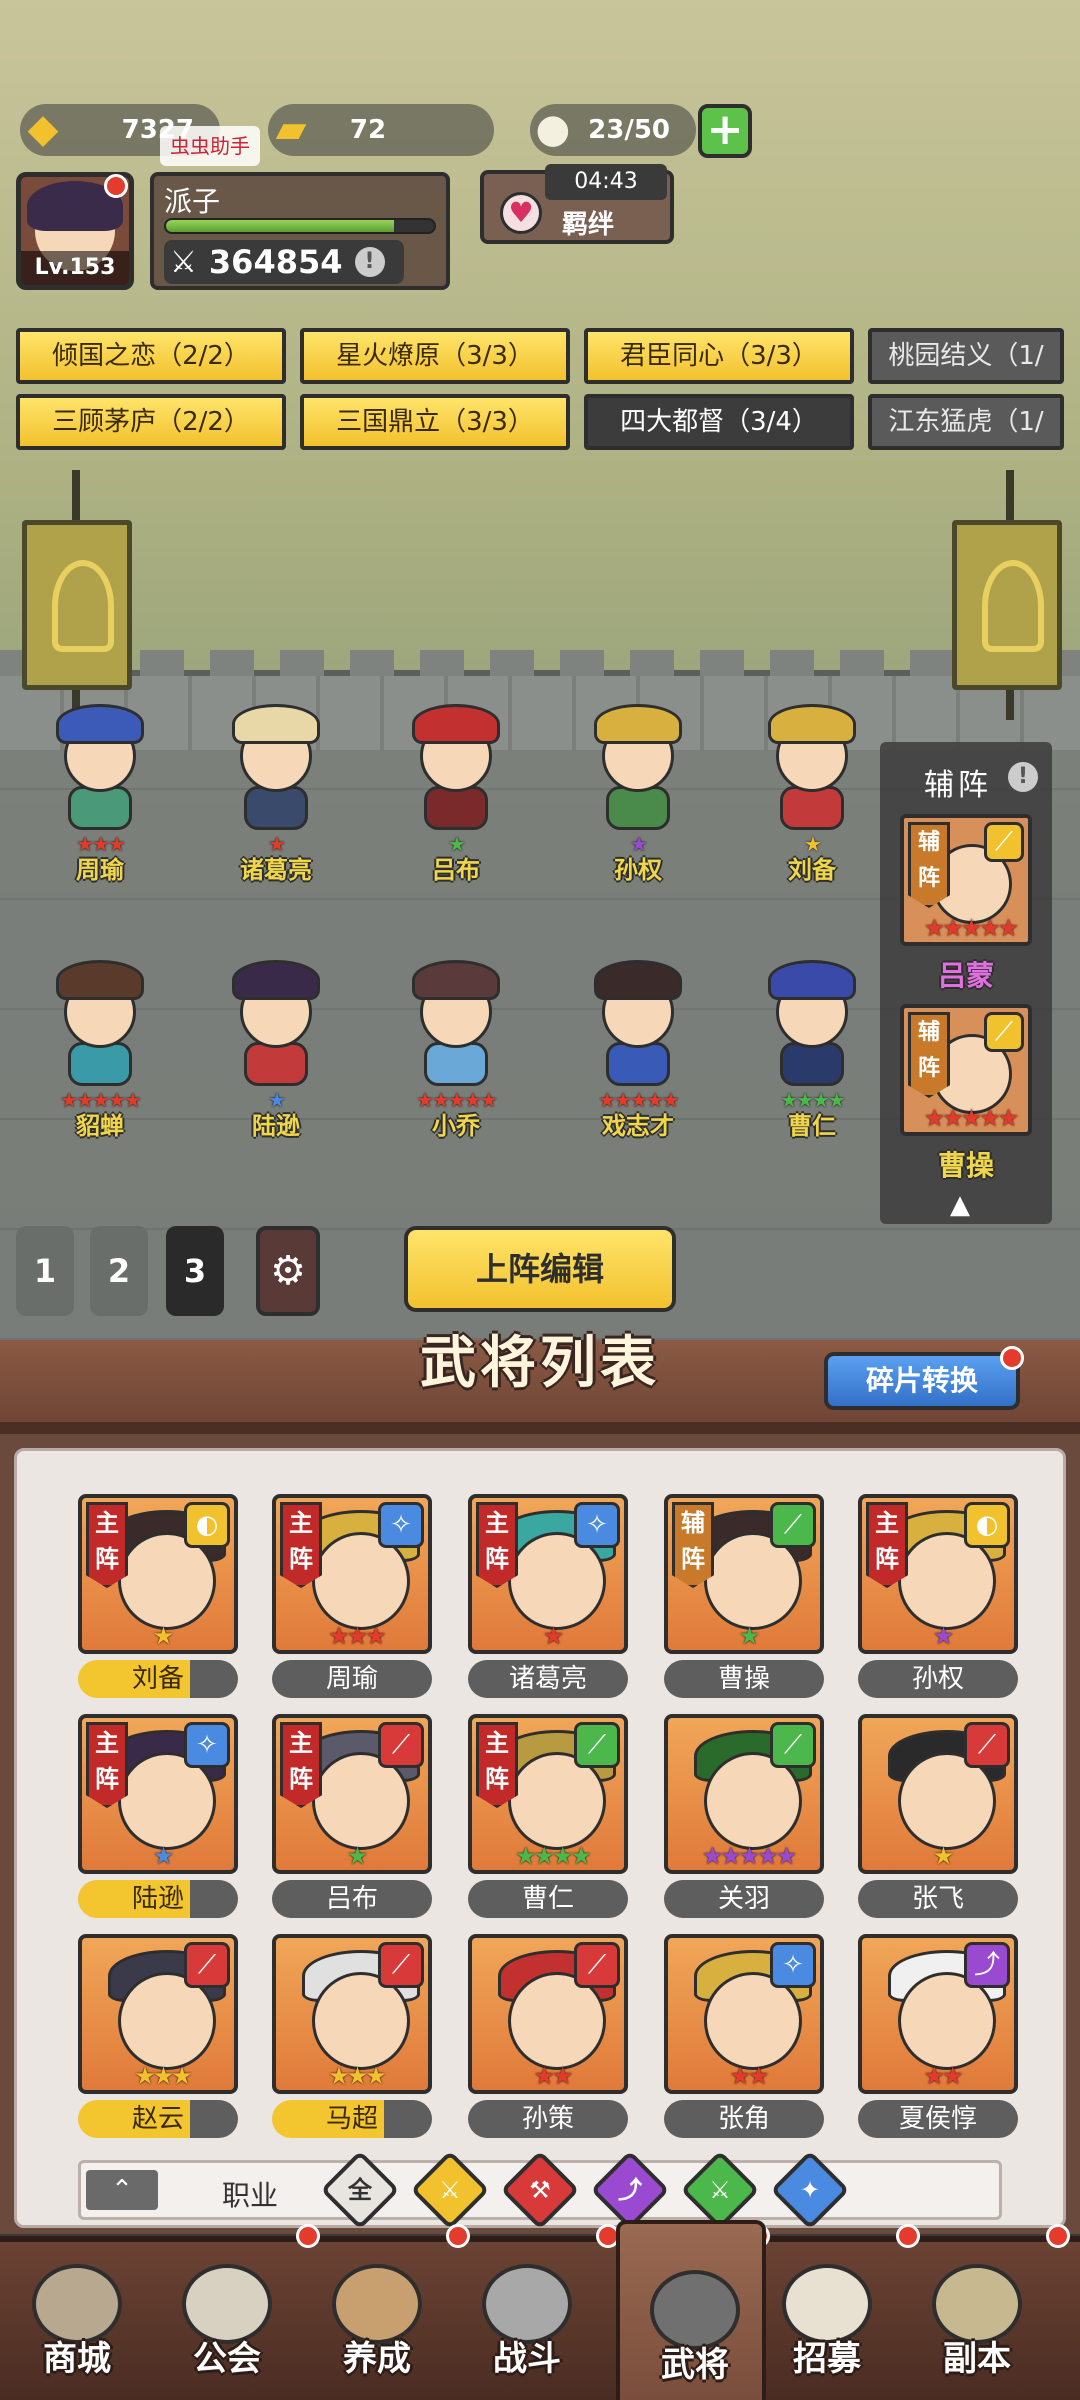 The height and width of the screenshot is (2400, 1080). What do you see at coordinates (527, 2319) in the screenshot?
I see `nav-item-3: 战斗` at bounding box center [527, 2319].